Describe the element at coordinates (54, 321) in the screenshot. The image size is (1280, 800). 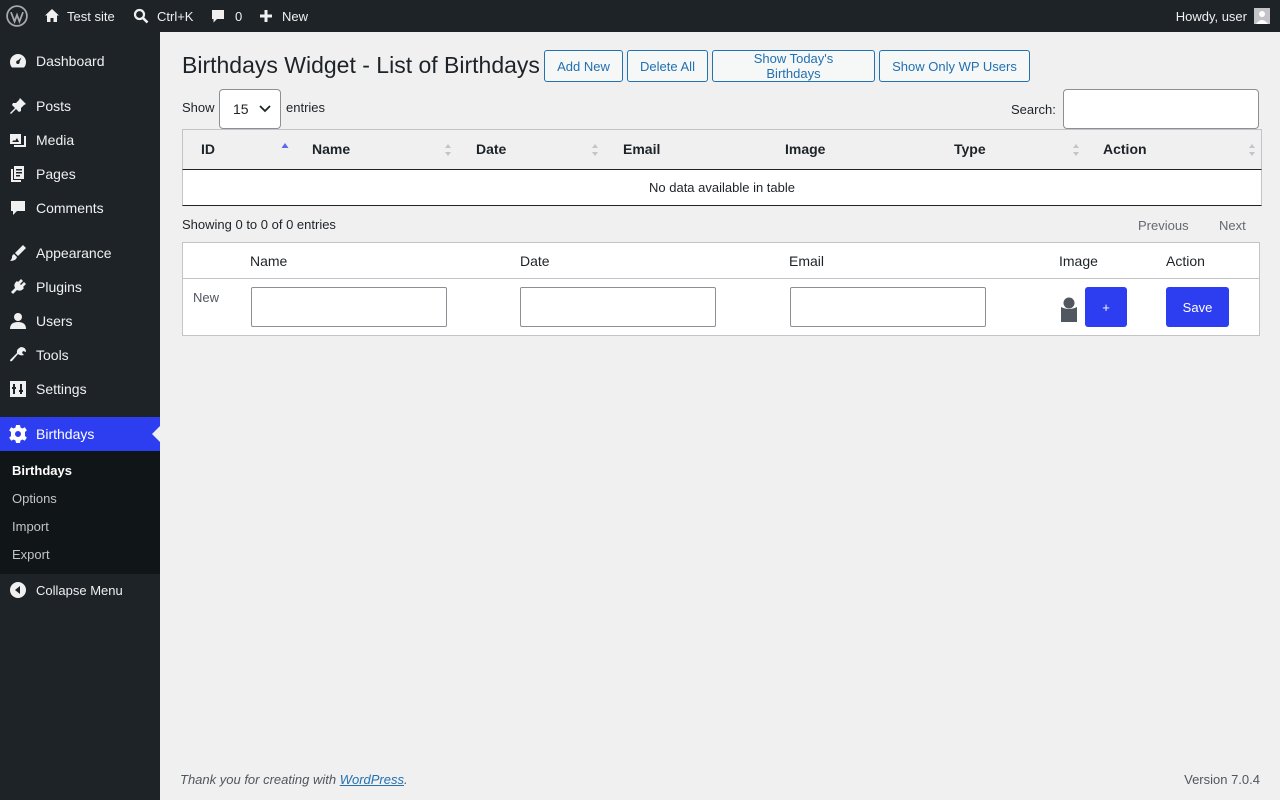
I see `sidebar-item-label: Users` at that location.